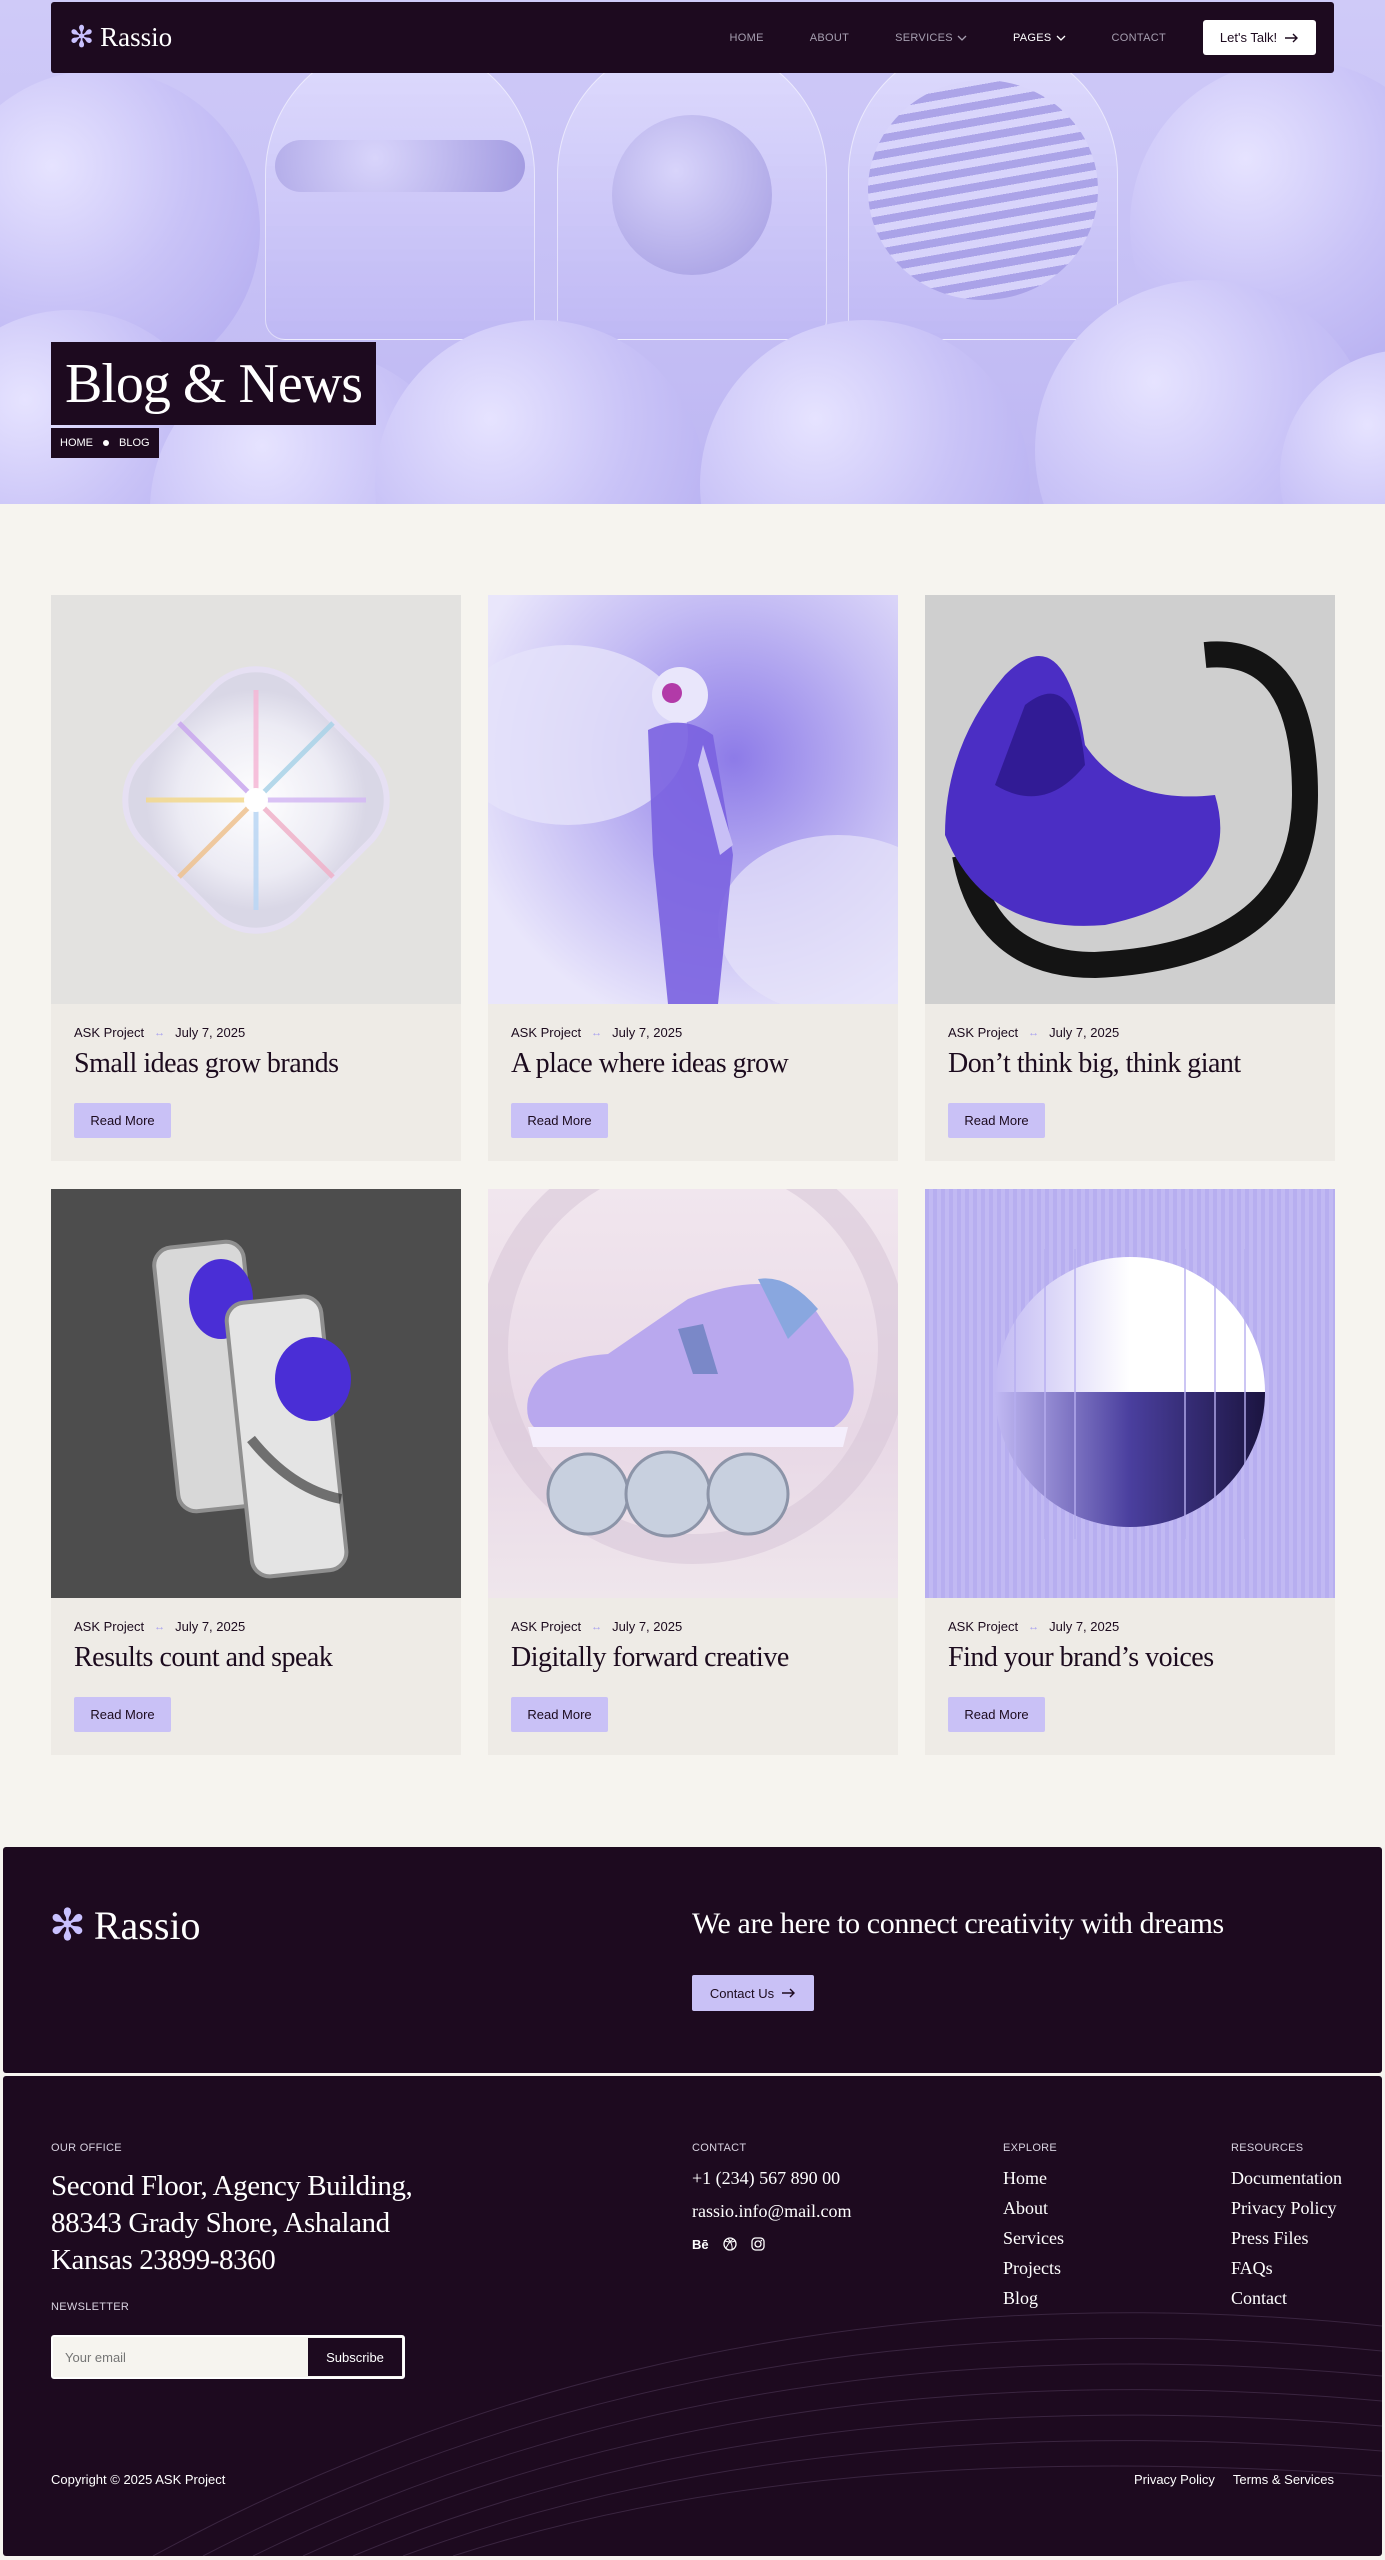 The width and height of the screenshot is (1385, 2560). What do you see at coordinates (753, 1993) in the screenshot?
I see `contact-us-button: Contact Us` at bounding box center [753, 1993].